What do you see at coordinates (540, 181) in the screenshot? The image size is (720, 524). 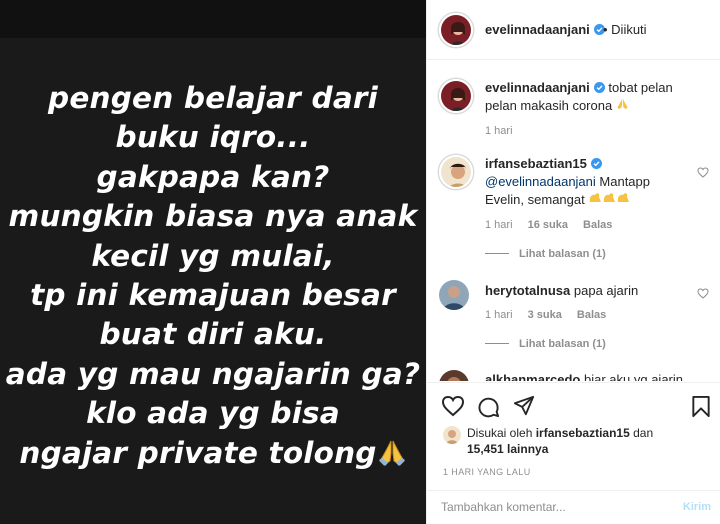 I see `comment-mention: @evelinnadaanjani` at bounding box center [540, 181].